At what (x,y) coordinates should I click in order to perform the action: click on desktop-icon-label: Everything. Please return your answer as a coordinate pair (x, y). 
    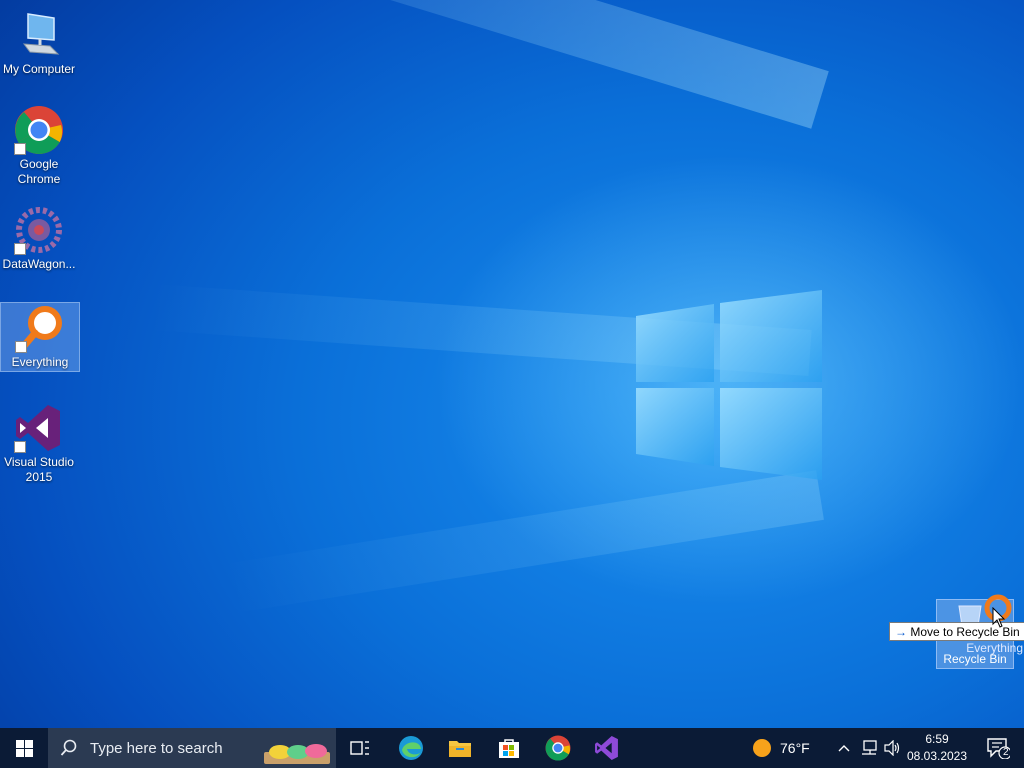
    Looking at the image, I should click on (40, 362).